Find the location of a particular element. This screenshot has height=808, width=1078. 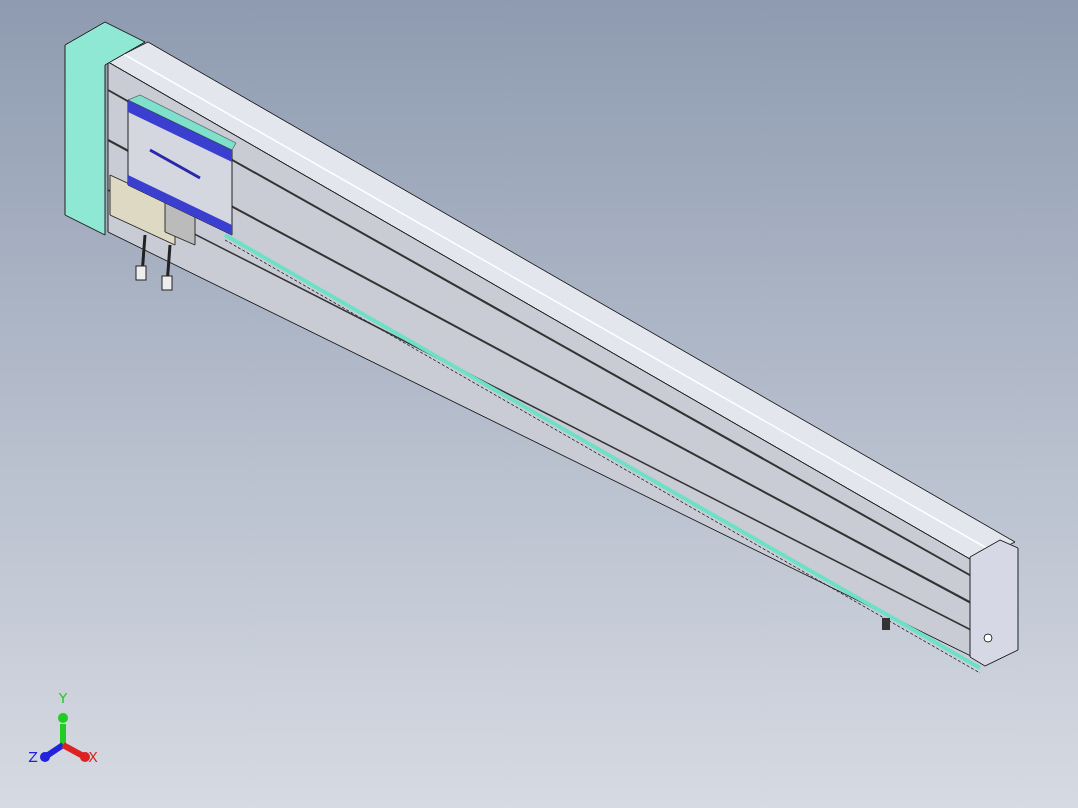

axis-label: X is located at coordinates (93, 757).